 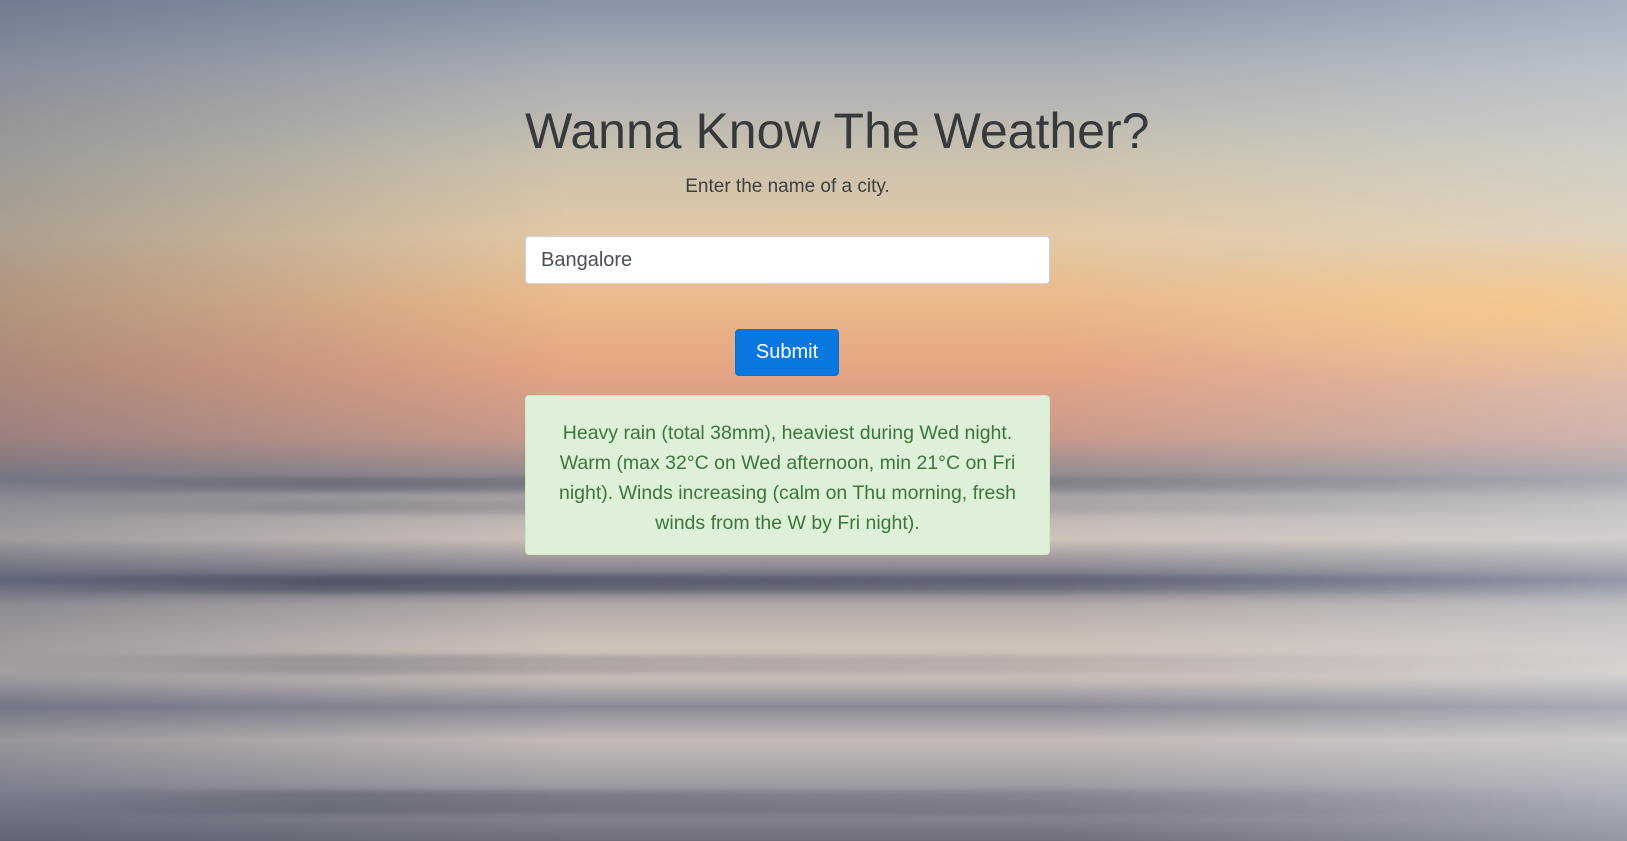 What do you see at coordinates (787, 352) in the screenshot?
I see `submit-button: Submit` at bounding box center [787, 352].